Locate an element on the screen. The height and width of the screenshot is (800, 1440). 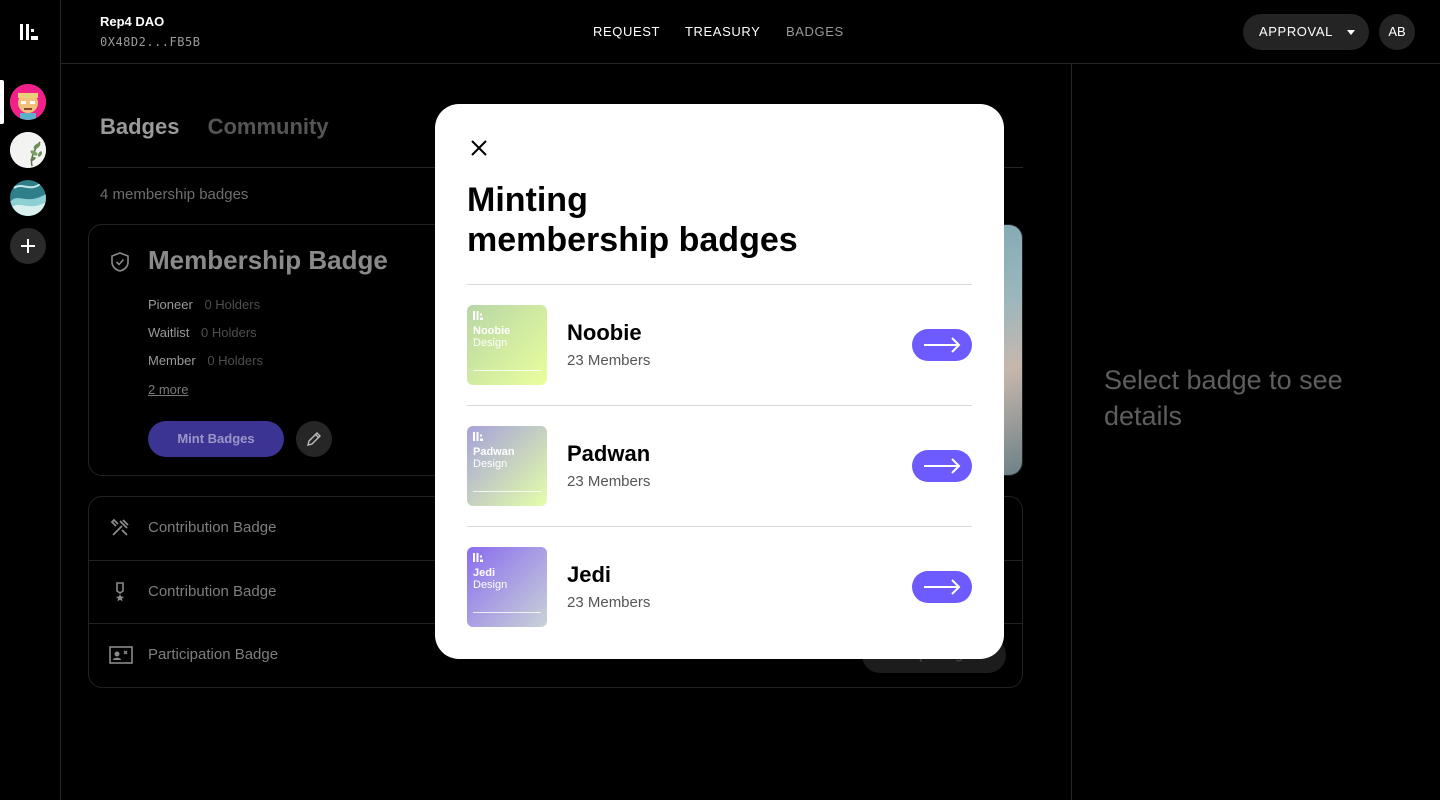
thumb-title: Jedi is located at coordinates (484, 573).